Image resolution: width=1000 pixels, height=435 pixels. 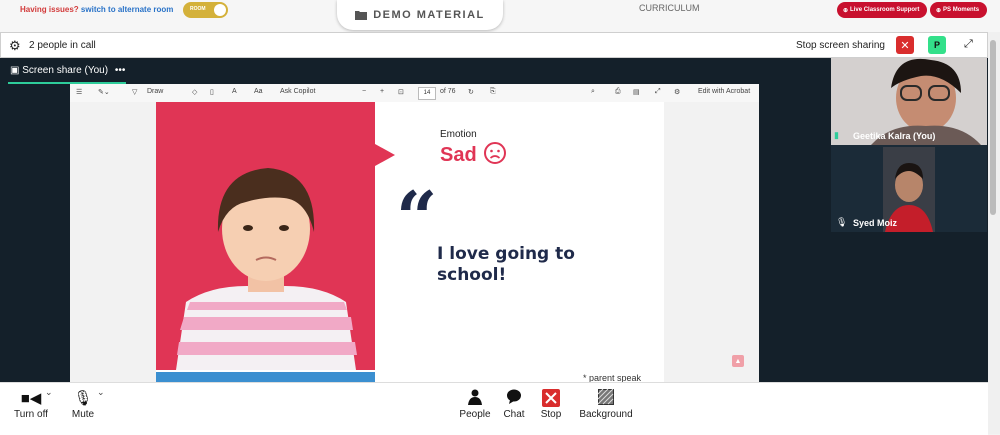 I want to click on live-support-label: Live Classroom Support, so click(x=885, y=10).